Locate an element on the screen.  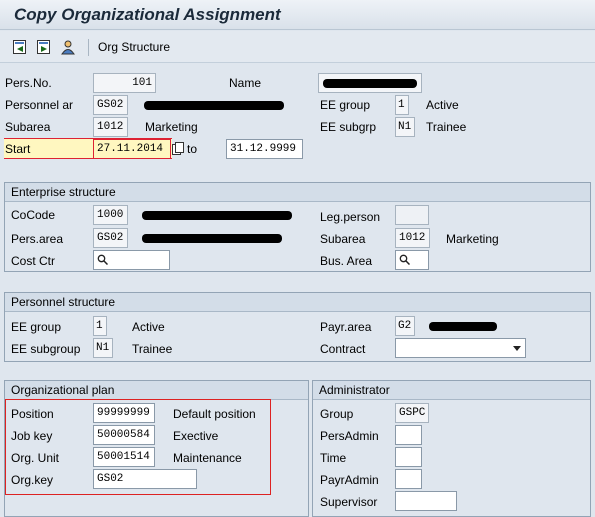
org-structure-button: Org Structure is located at coordinates (134, 47).